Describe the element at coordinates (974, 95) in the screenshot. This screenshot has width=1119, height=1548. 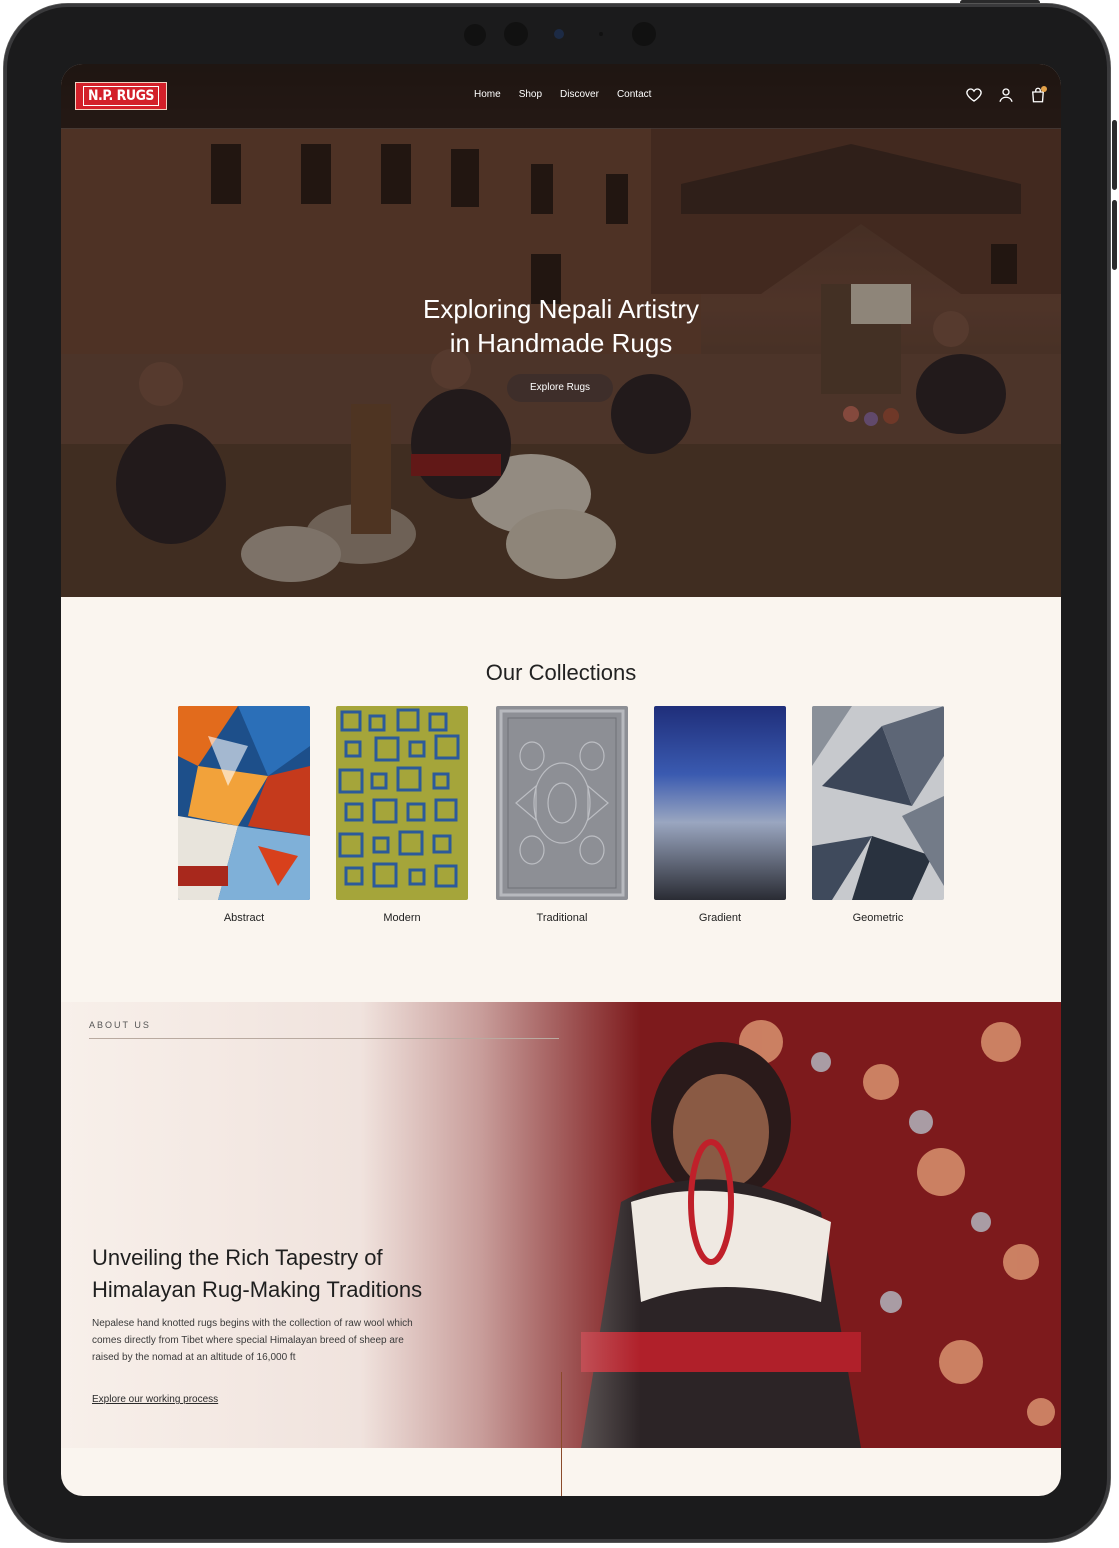
I see `heart-icon` at that location.